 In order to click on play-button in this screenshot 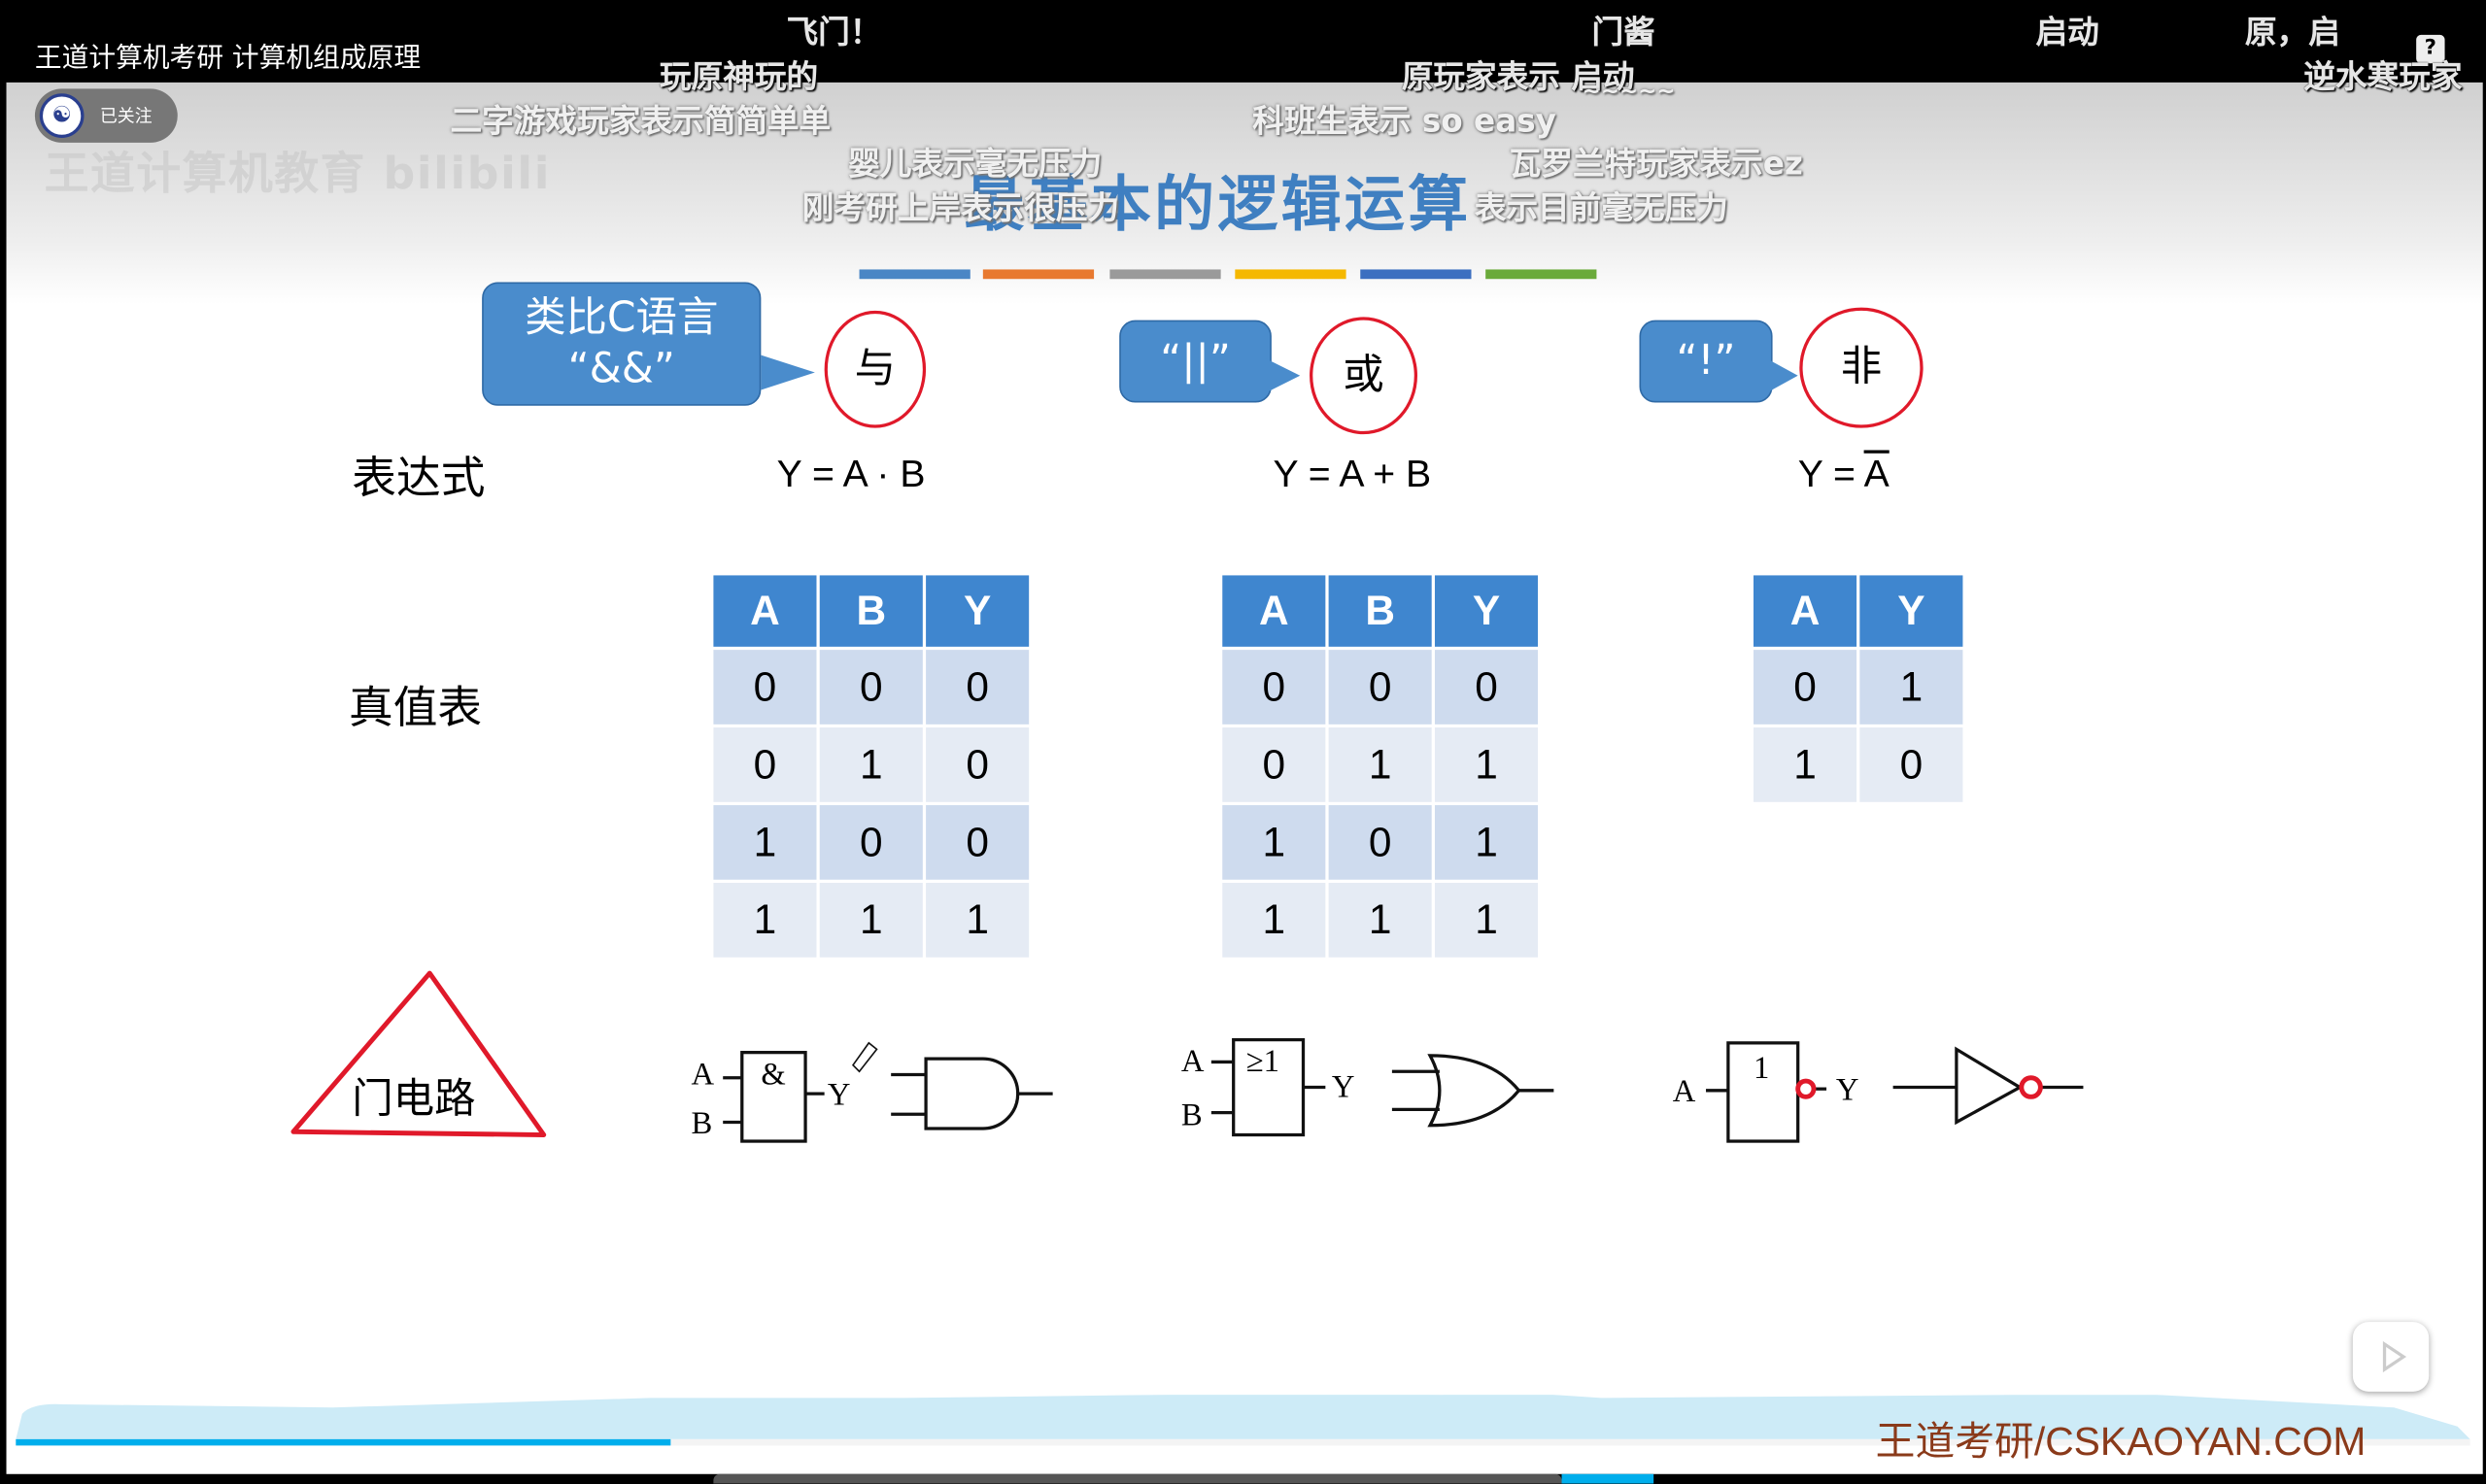, I will do `click(2391, 1357)`.